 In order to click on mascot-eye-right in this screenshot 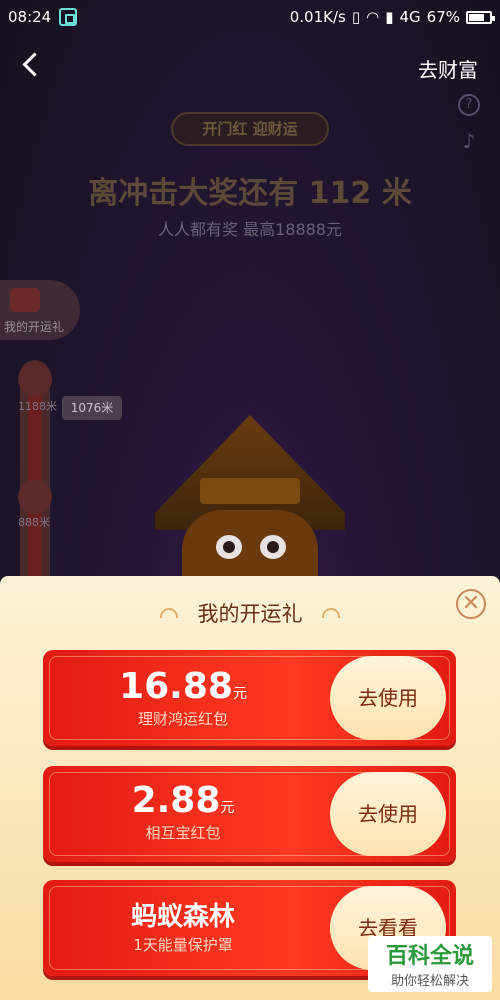, I will do `click(273, 547)`.